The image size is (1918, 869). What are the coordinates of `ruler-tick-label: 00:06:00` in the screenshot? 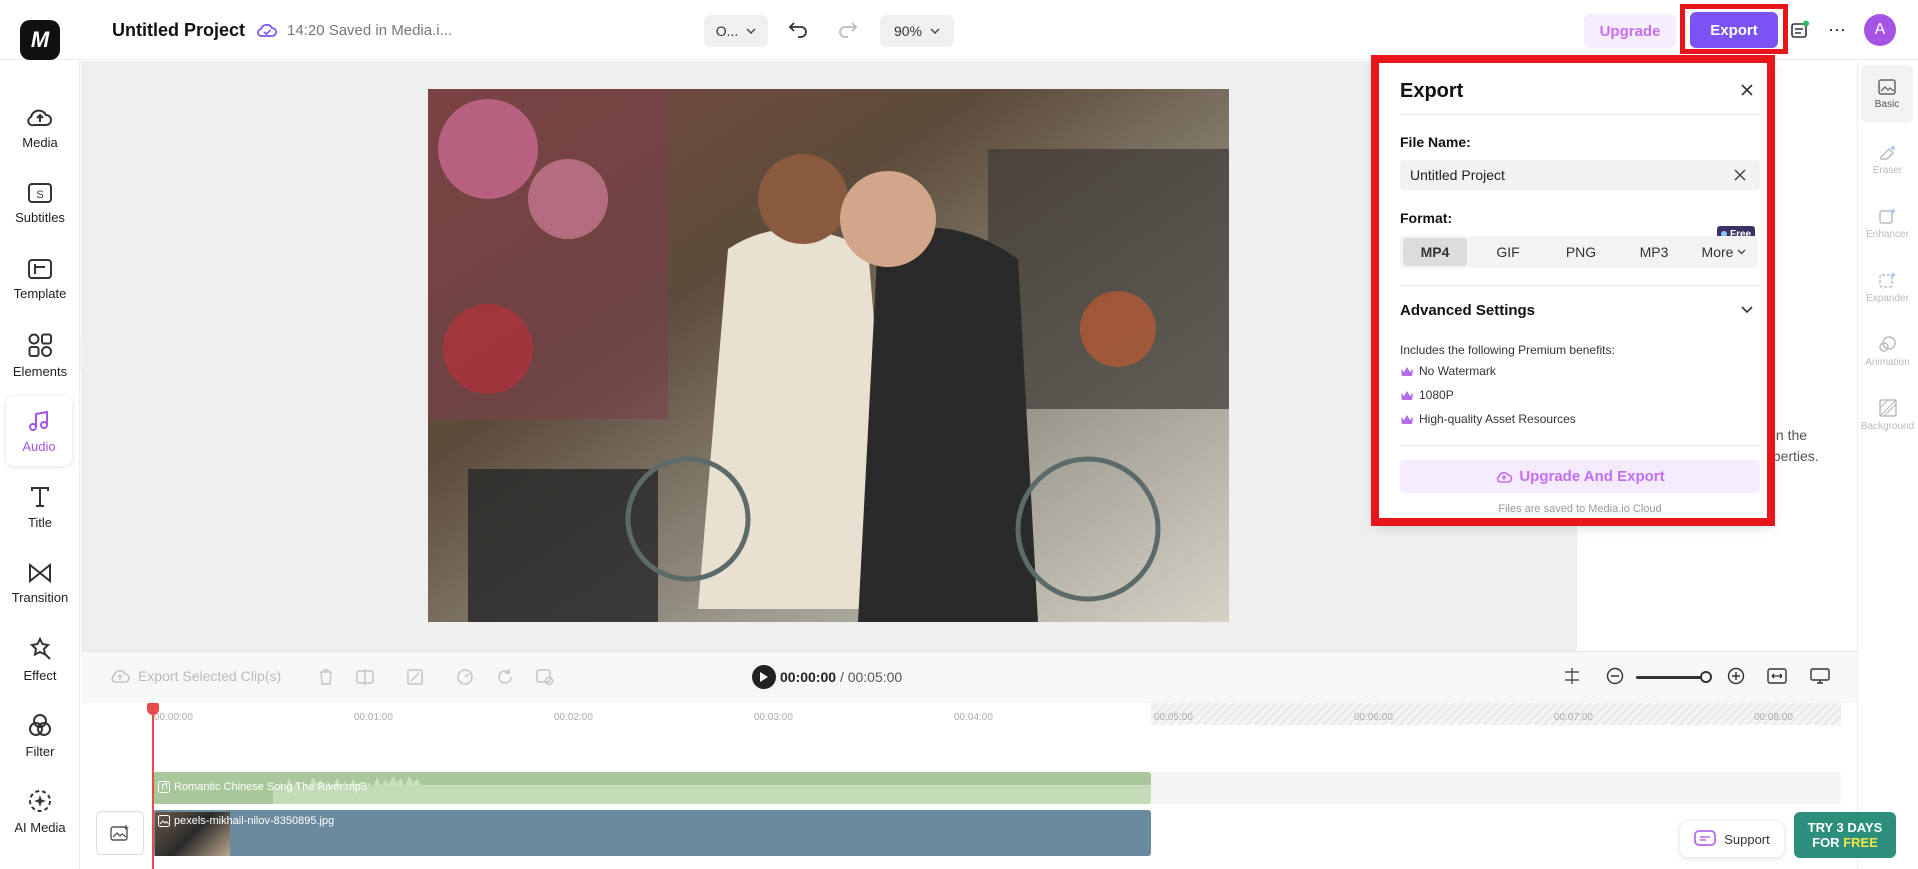 It's located at (1373, 717).